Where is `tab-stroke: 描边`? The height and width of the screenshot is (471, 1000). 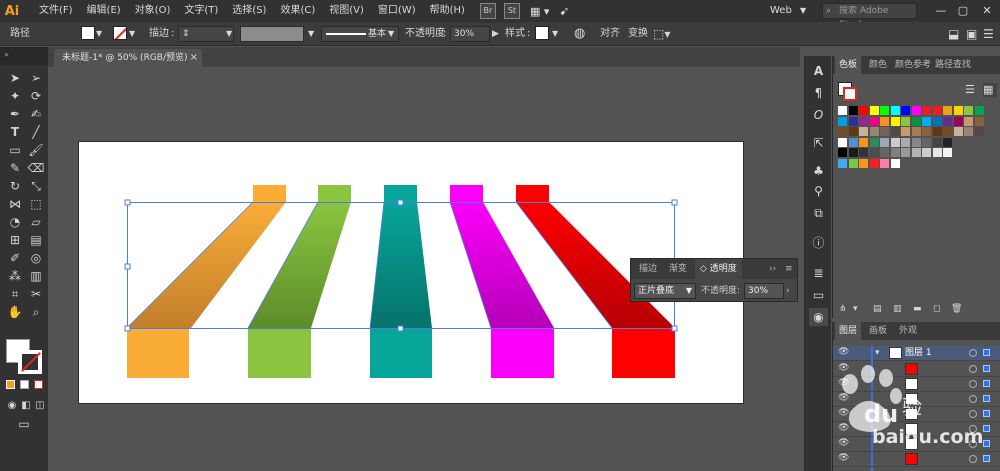
tab-stroke: 描边 is located at coordinates (648, 269).